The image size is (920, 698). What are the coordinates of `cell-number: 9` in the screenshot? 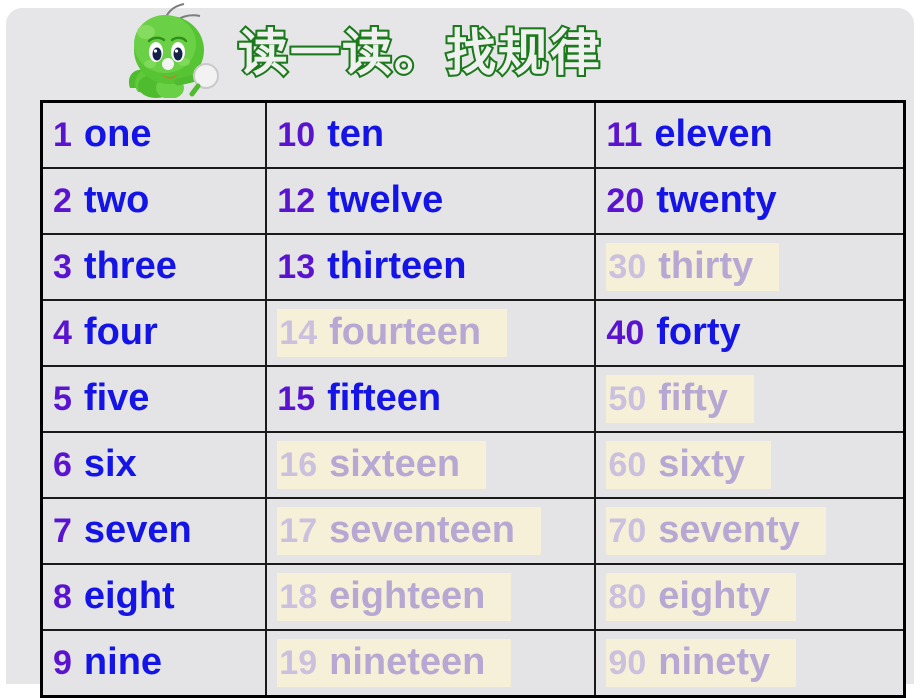 It's located at (62, 663).